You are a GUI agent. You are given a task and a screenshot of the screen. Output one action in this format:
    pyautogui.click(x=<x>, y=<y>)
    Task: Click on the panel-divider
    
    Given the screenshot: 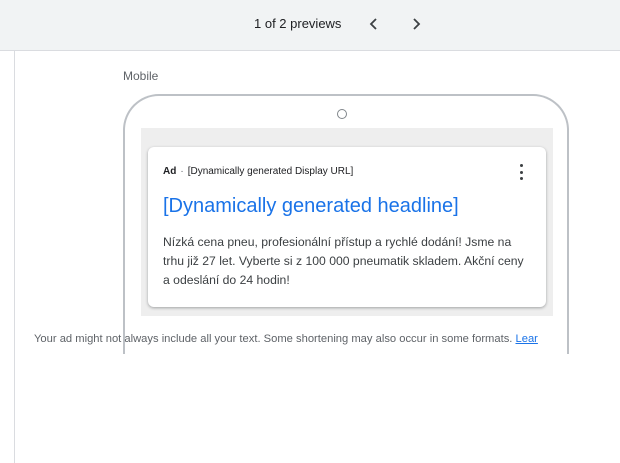 What is the action you would take?
    pyautogui.click(x=14, y=257)
    